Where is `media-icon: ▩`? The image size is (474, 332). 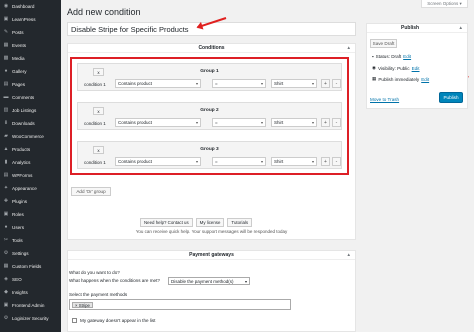
media-icon: ▩ is located at coordinates (6, 58).